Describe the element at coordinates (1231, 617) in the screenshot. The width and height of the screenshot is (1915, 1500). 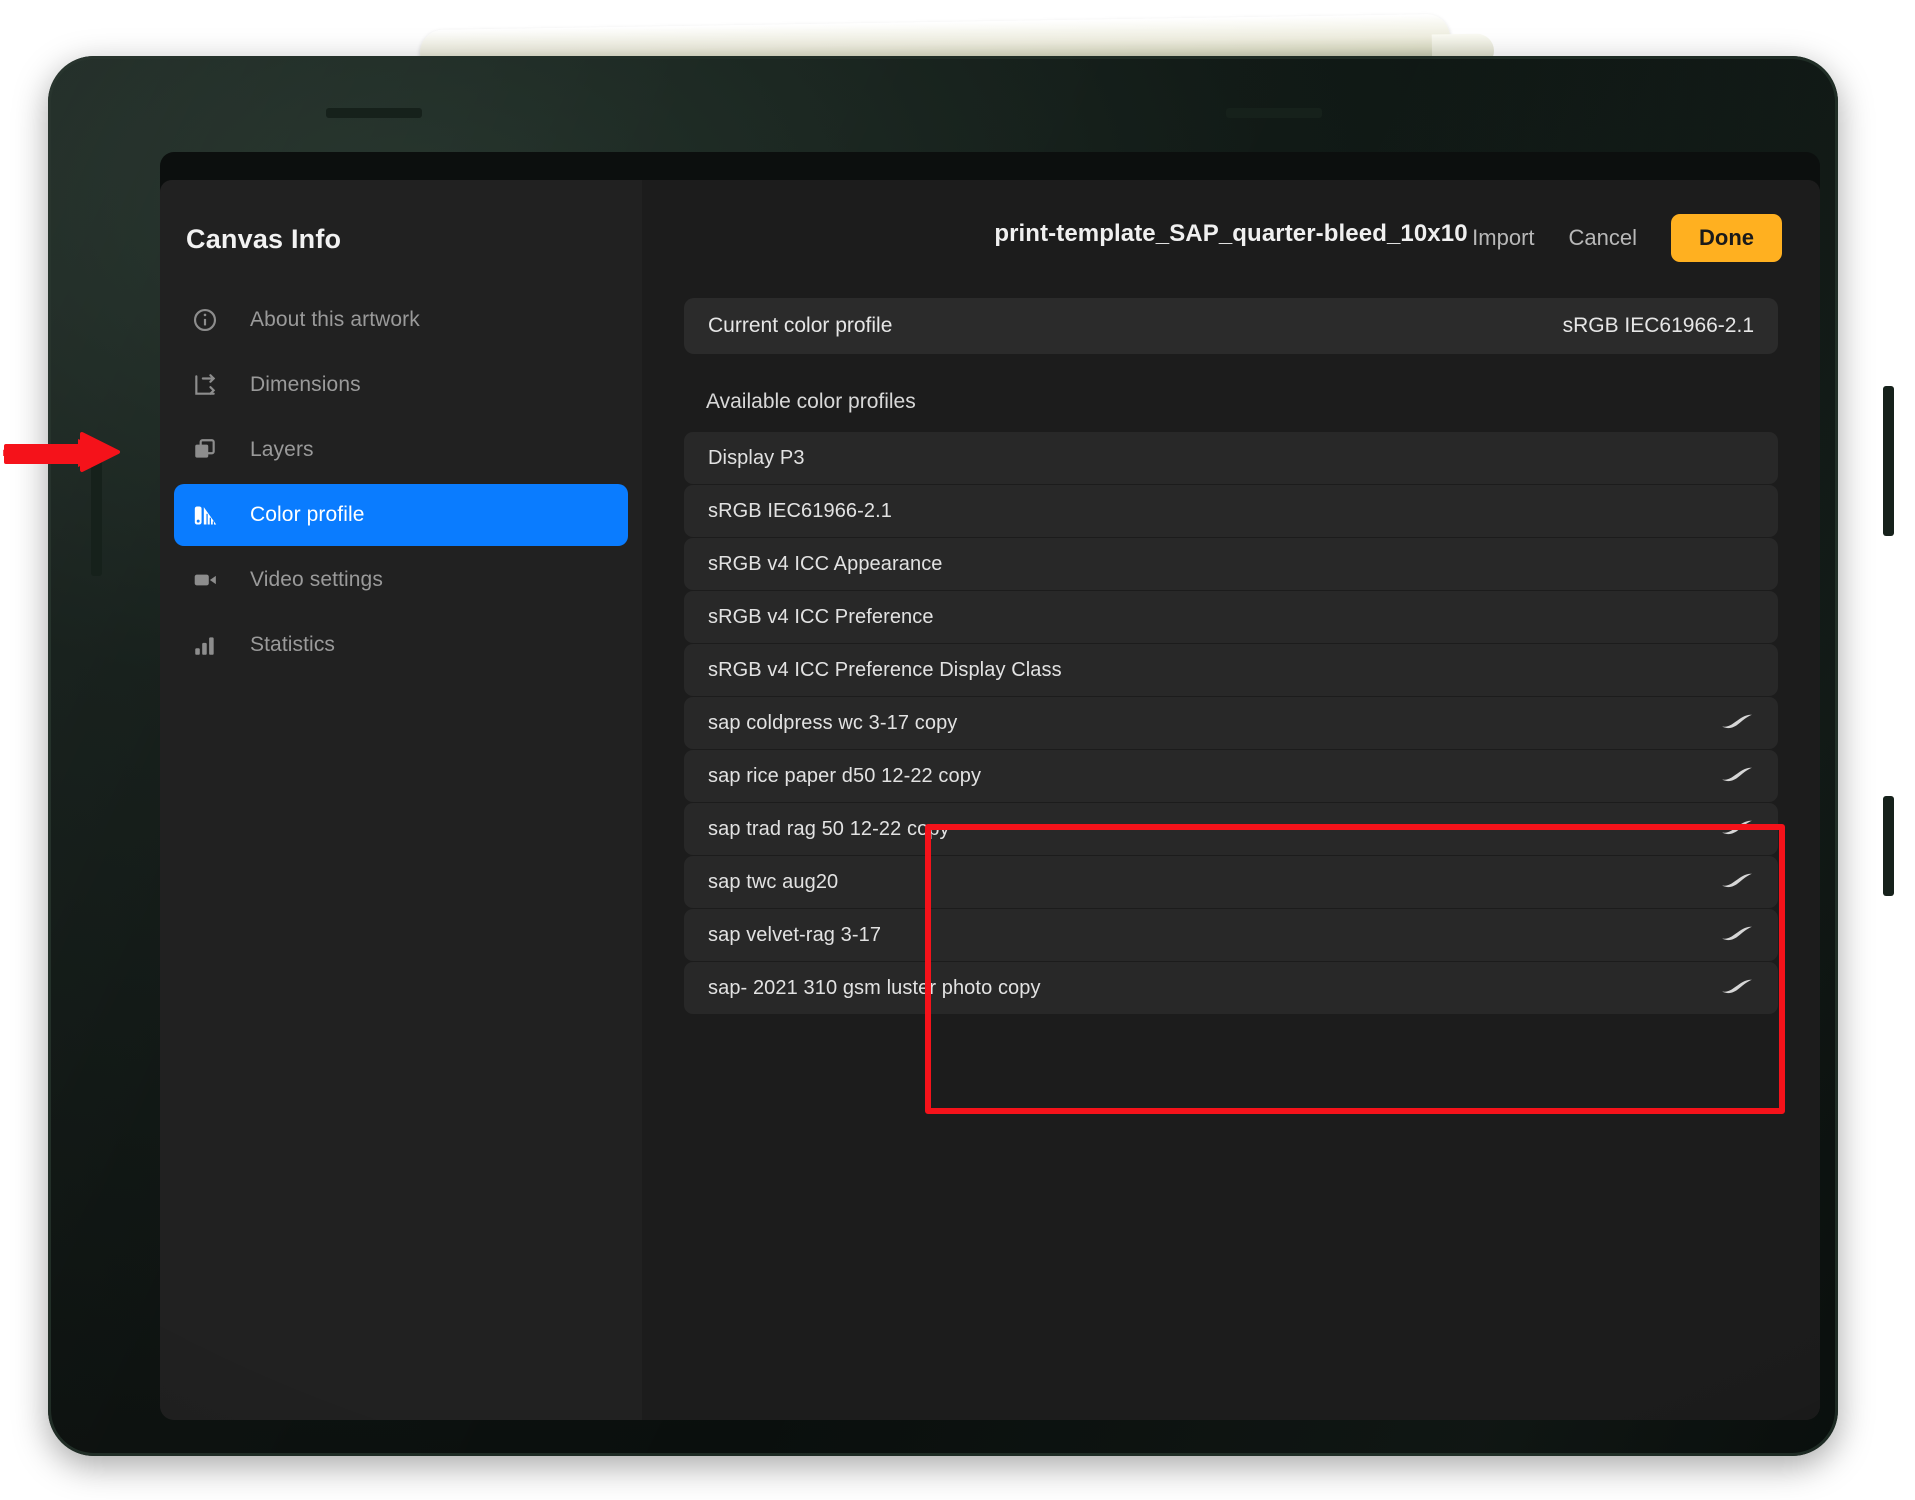
I see `profile-row: sRGB v4 ICC Preference` at that location.